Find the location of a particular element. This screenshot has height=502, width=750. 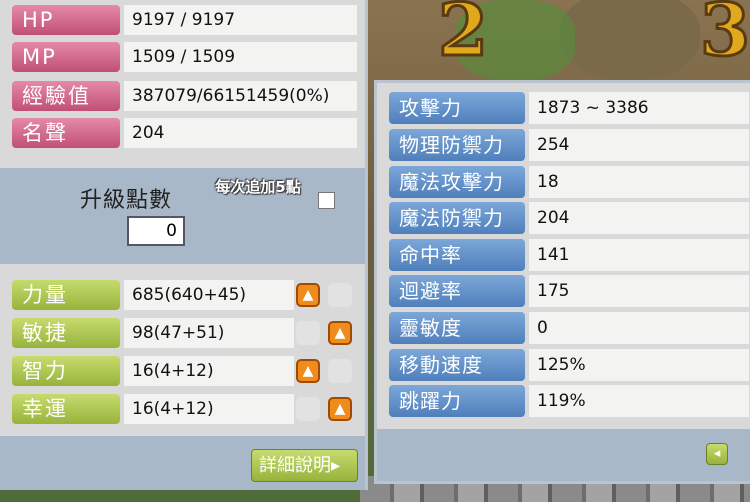

detail-button: 詳細說明▸ is located at coordinates (304, 465).